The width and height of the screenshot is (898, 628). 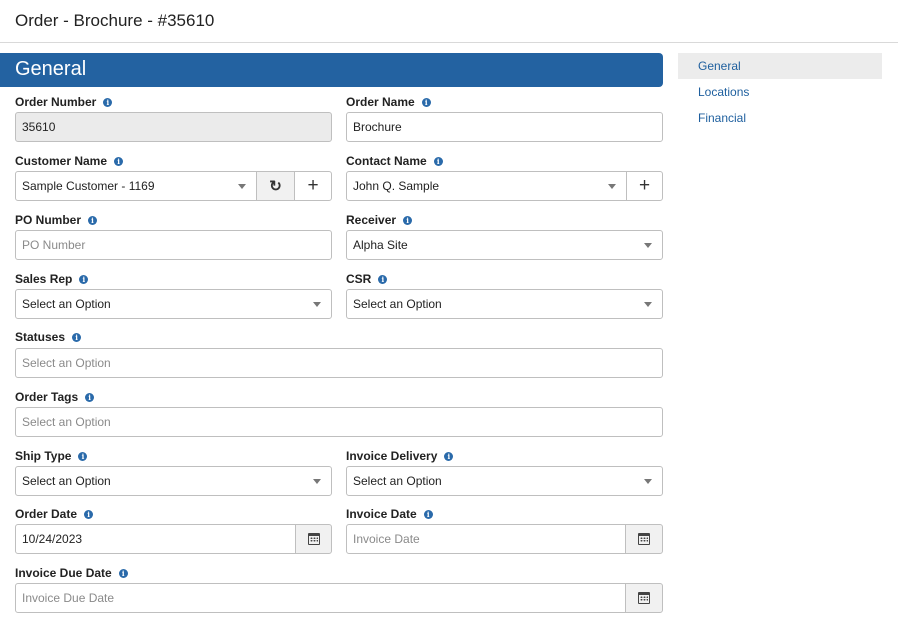 What do you see at coordinates (504, 127) in the screenshot?
I see `order-name-input: Brochure` at bounding box center [504, 127].